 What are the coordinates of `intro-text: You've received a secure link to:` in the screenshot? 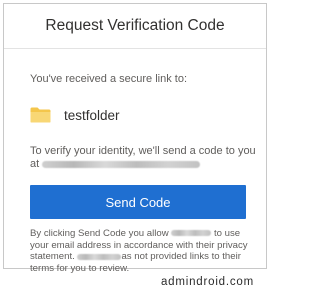 It's located at (109, 79).